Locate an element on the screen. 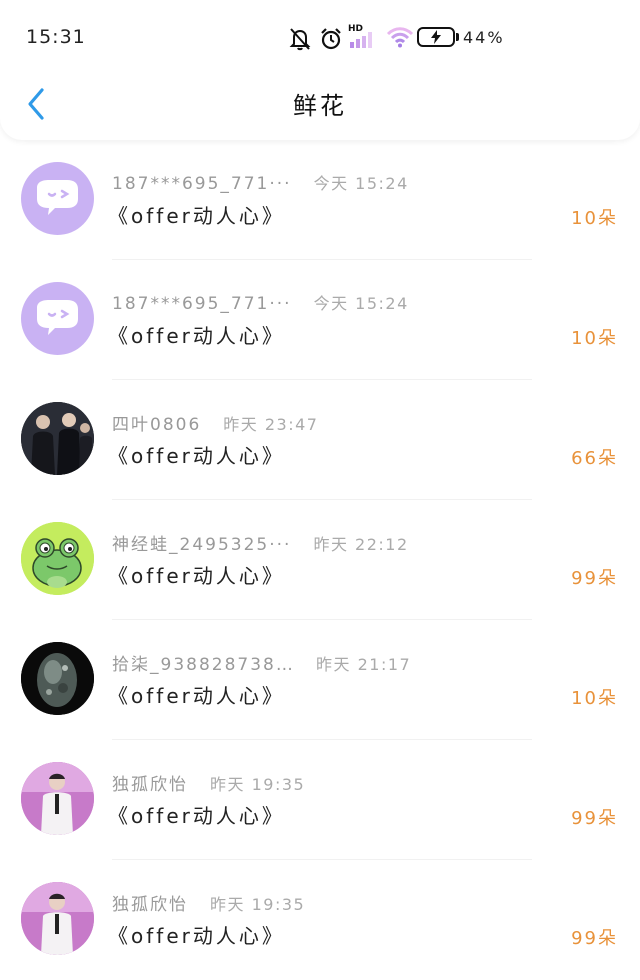  group-photo-avatar-icon is located at coordinates (57, 438).